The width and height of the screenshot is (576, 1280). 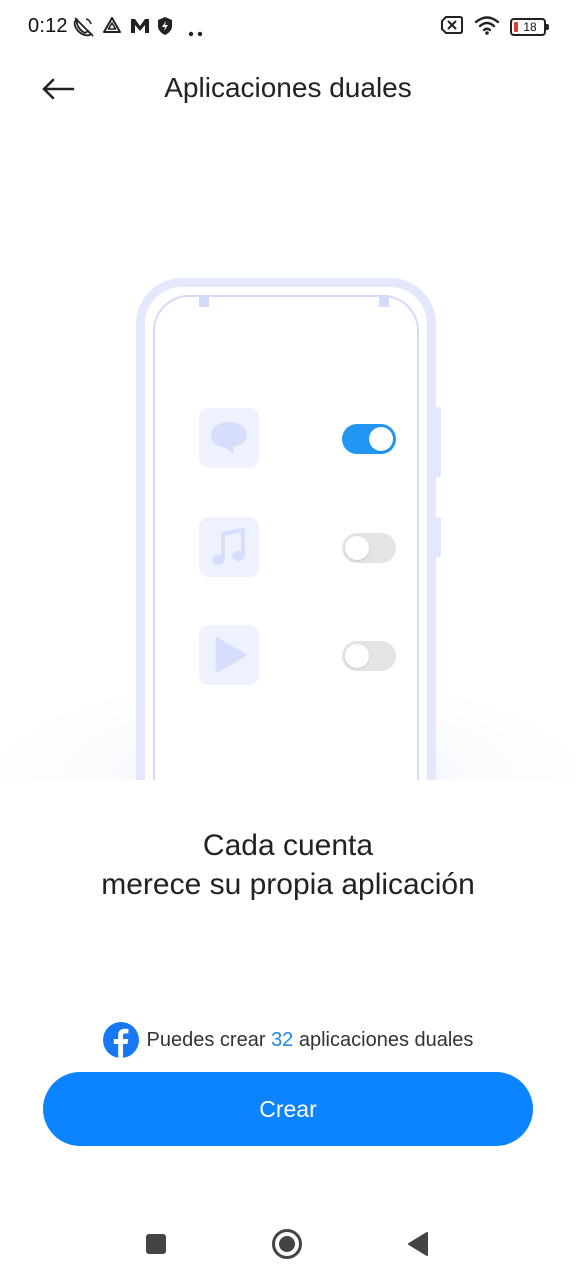 I want to click on home-button, so click(x=287, y=1244).